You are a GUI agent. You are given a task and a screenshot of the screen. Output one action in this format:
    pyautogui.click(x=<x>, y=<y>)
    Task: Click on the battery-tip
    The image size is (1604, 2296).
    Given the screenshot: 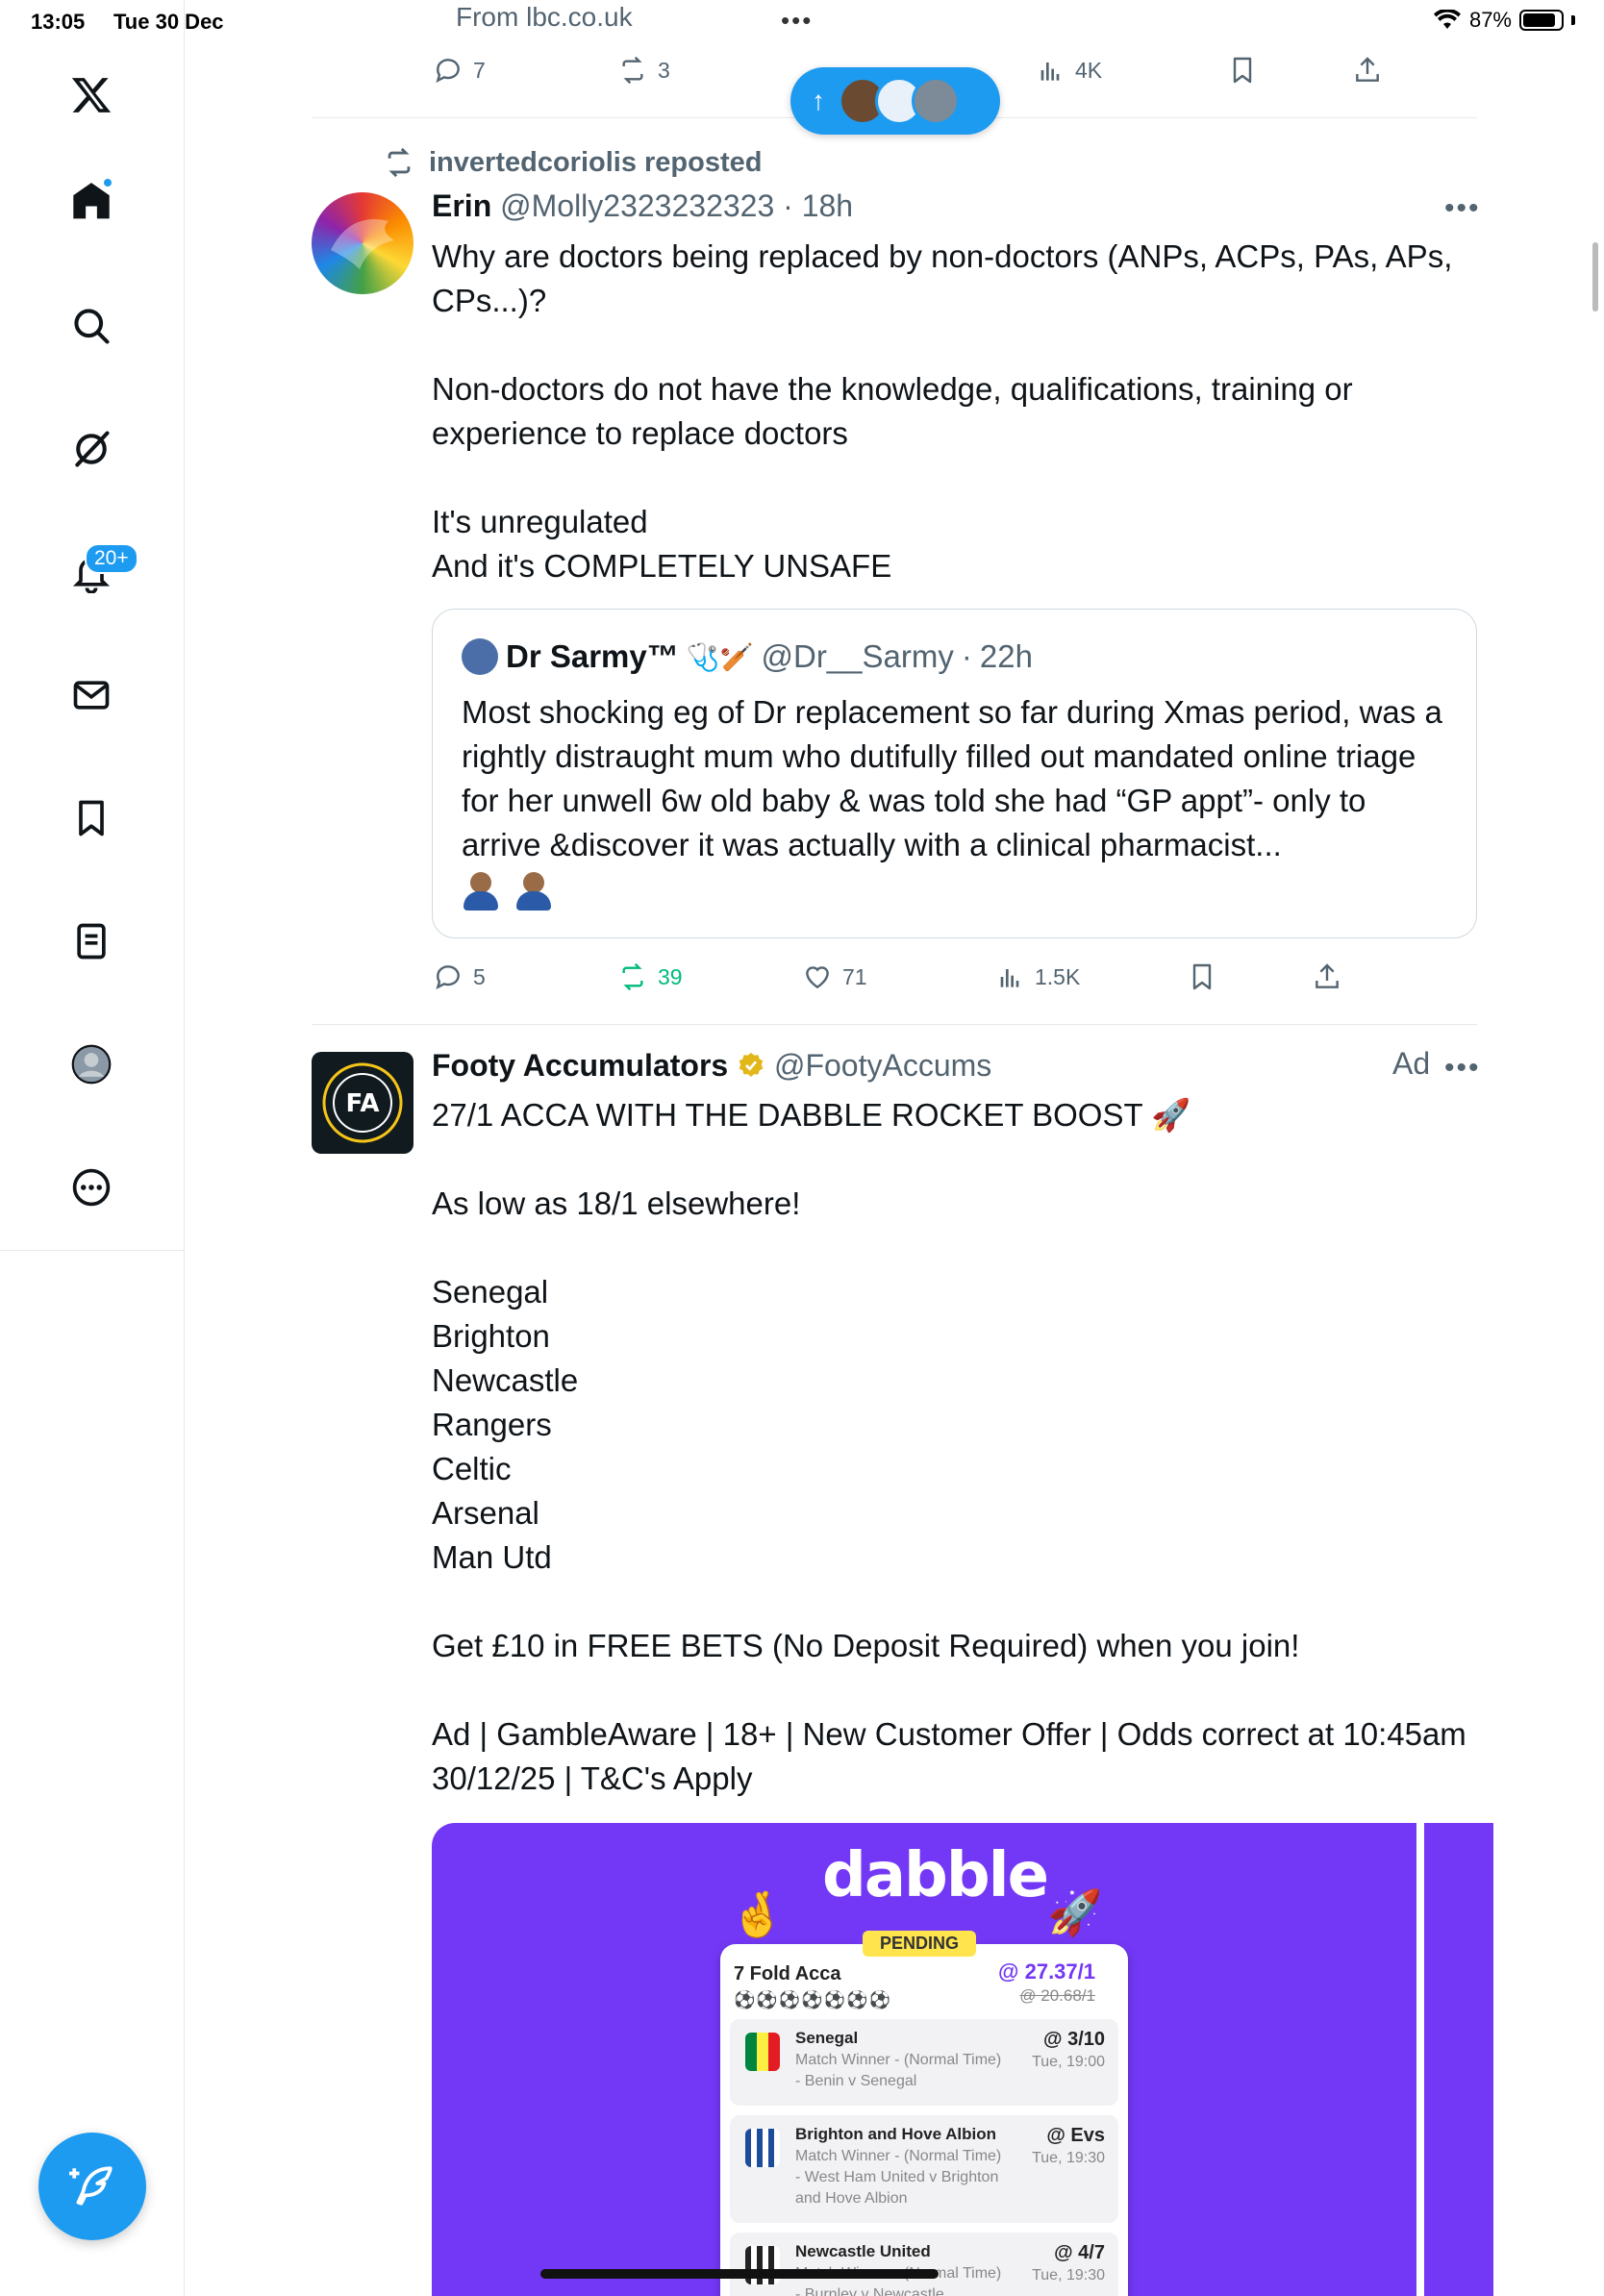 What is the action you would take?
    pyautogui.click(x=1573, y=20)
    